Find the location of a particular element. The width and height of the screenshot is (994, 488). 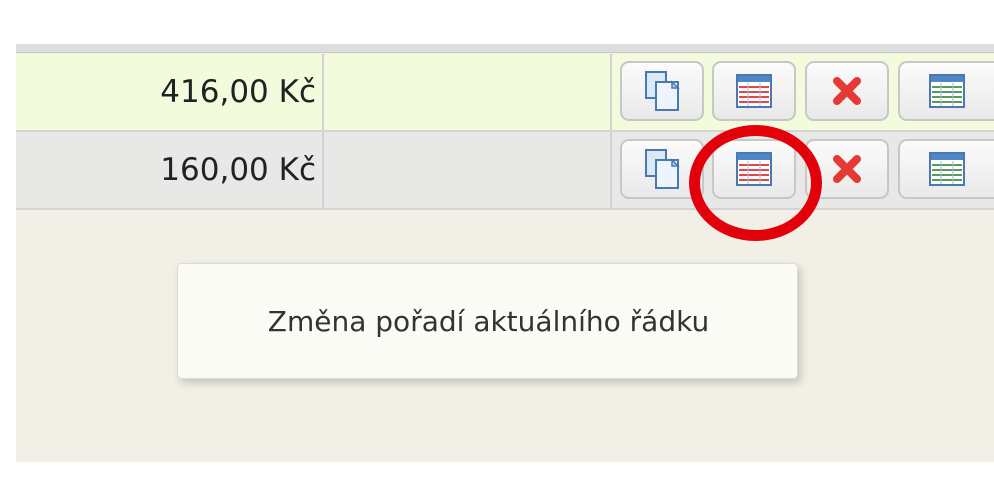

reorder-row-button is located at coordinates (754, 91).